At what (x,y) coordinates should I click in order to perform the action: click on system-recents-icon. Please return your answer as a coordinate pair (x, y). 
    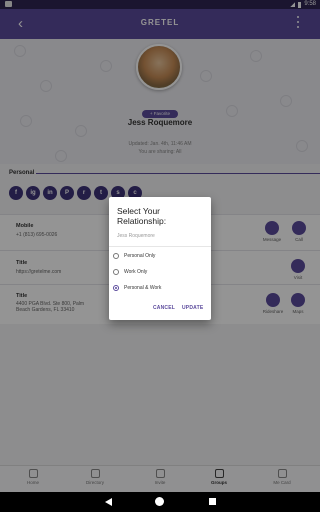
    Looking at the image, I should click on (212, 501).